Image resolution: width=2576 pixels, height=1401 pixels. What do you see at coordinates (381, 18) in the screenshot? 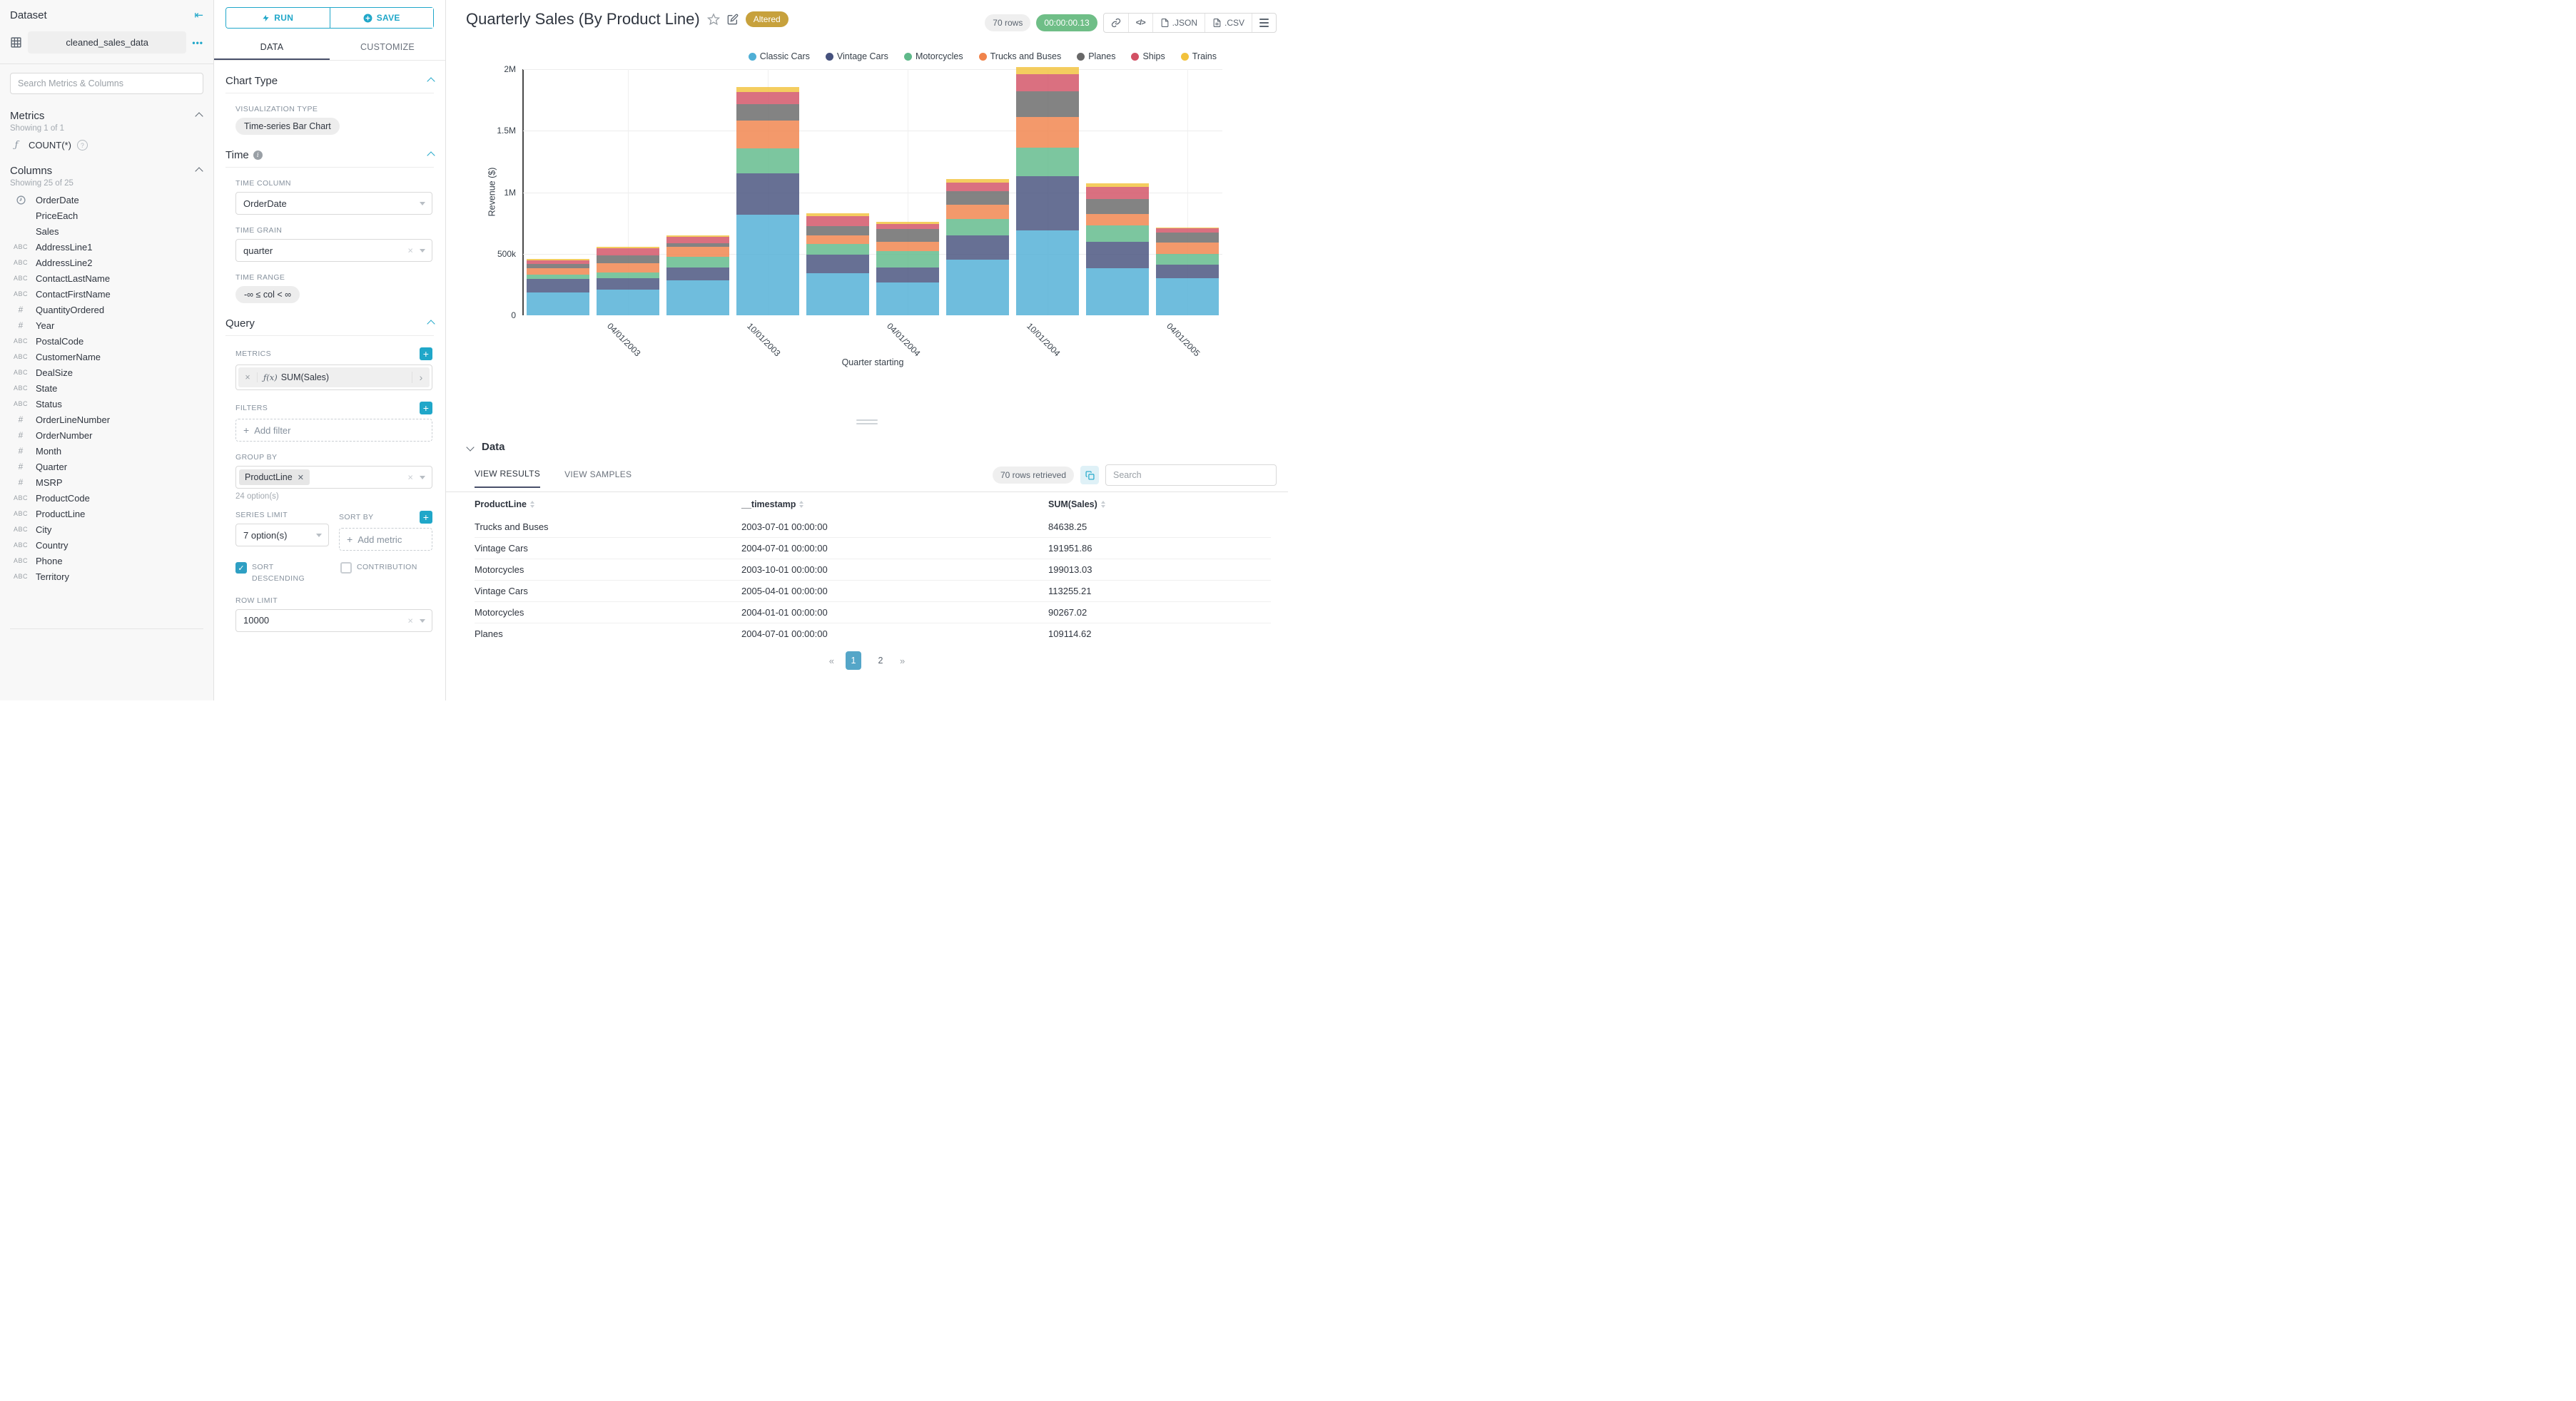
I see `save-button: SAVE` at bounding box center [381, 18].